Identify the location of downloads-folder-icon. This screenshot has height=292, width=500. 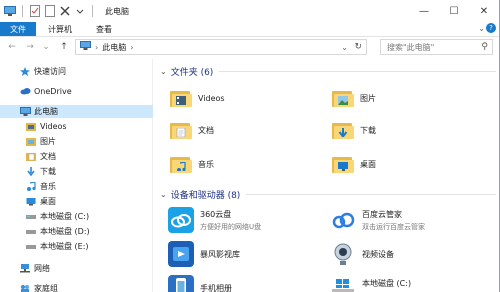
(343, 130).